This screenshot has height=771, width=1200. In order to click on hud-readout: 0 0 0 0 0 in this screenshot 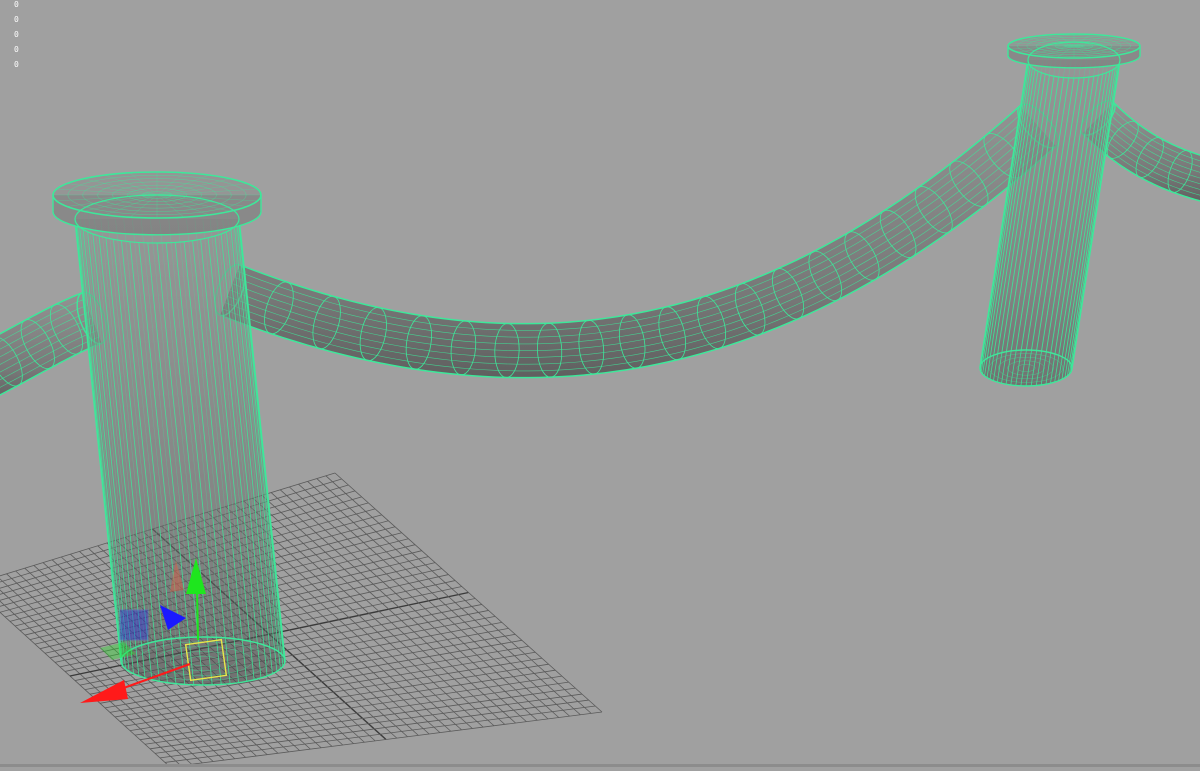, I will do `click(16, 36)`.